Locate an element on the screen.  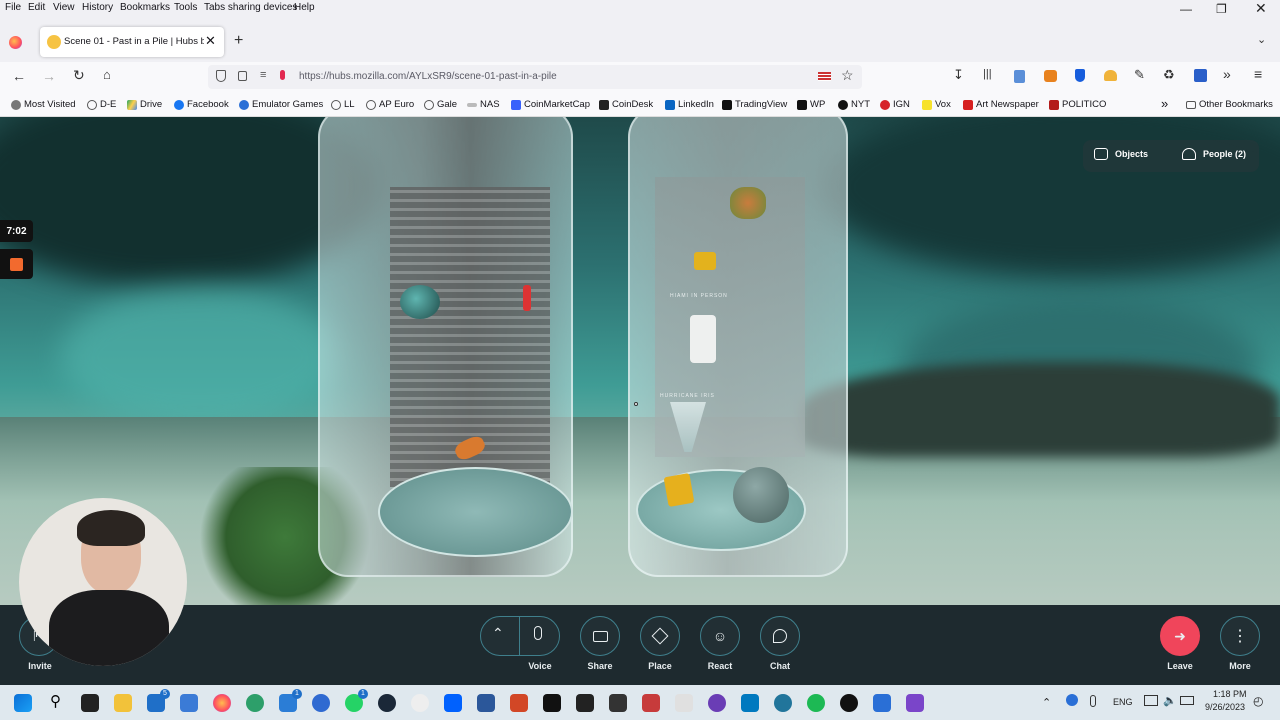
chrome-alt-icon is located at coordinates (255, 703).